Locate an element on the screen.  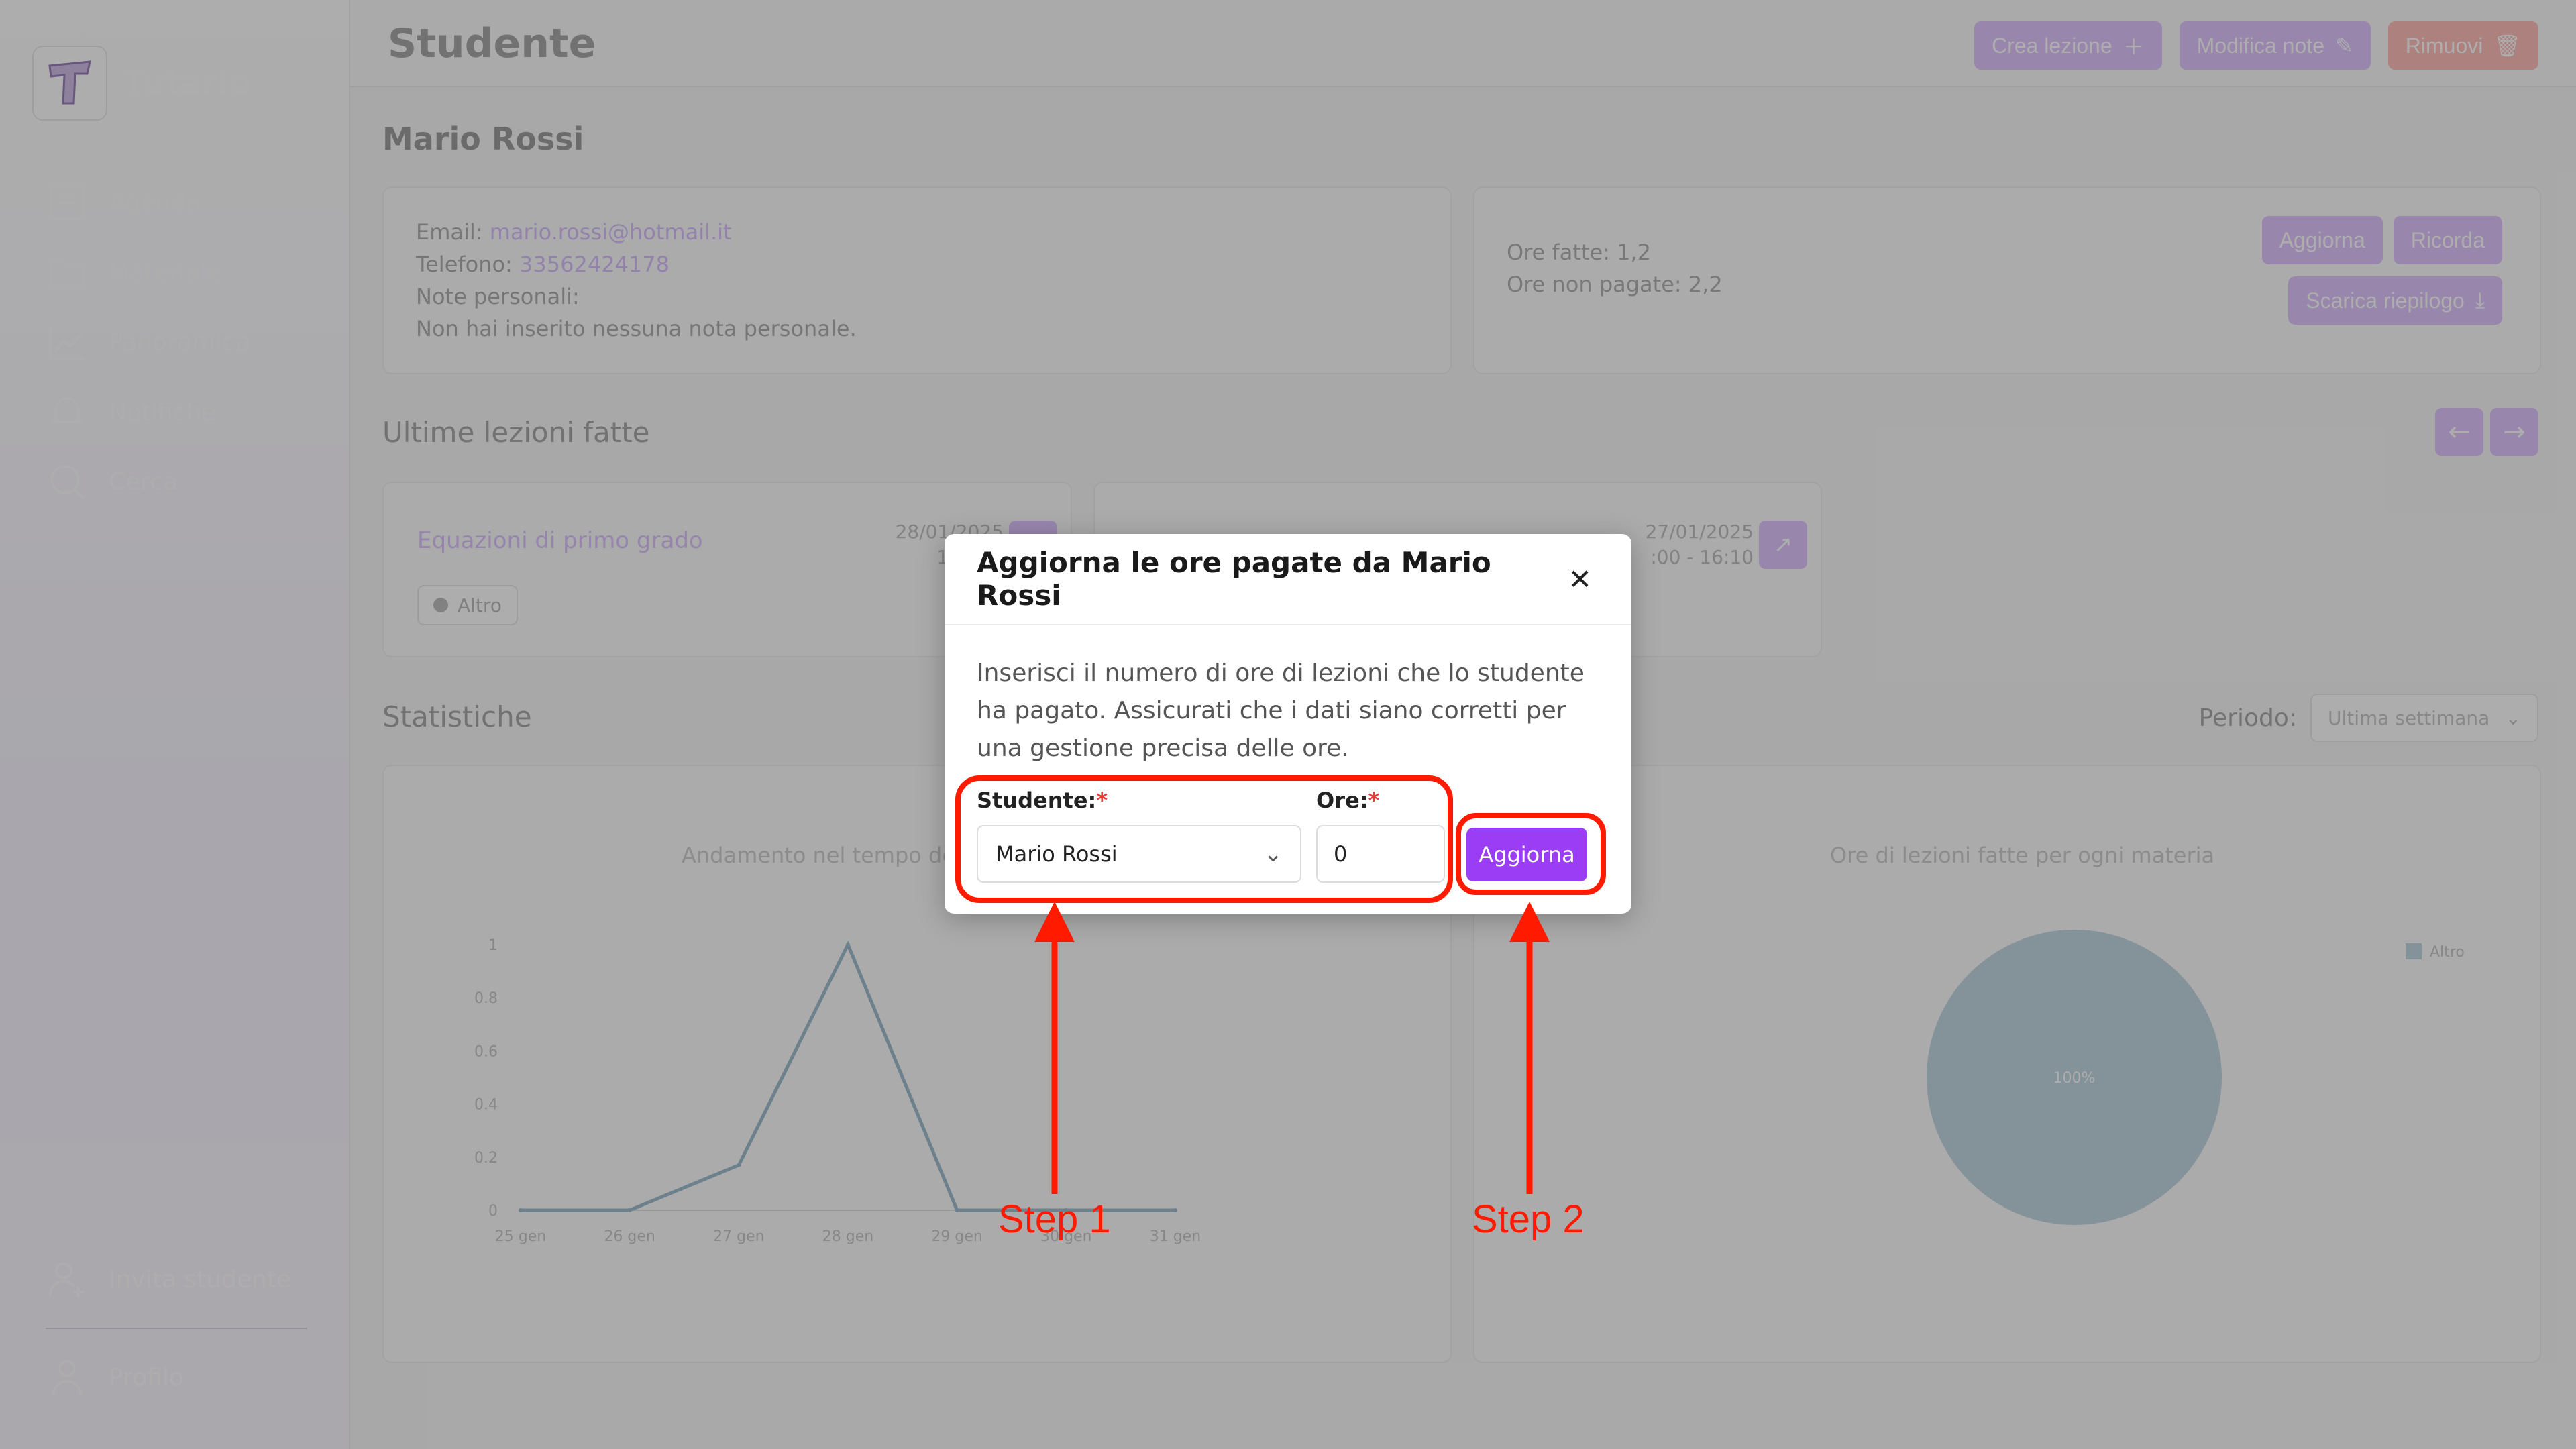
modal-header: Aggiorna le ore pagate da Mario Rossi ✕ is located at coordinates (1288, 579).